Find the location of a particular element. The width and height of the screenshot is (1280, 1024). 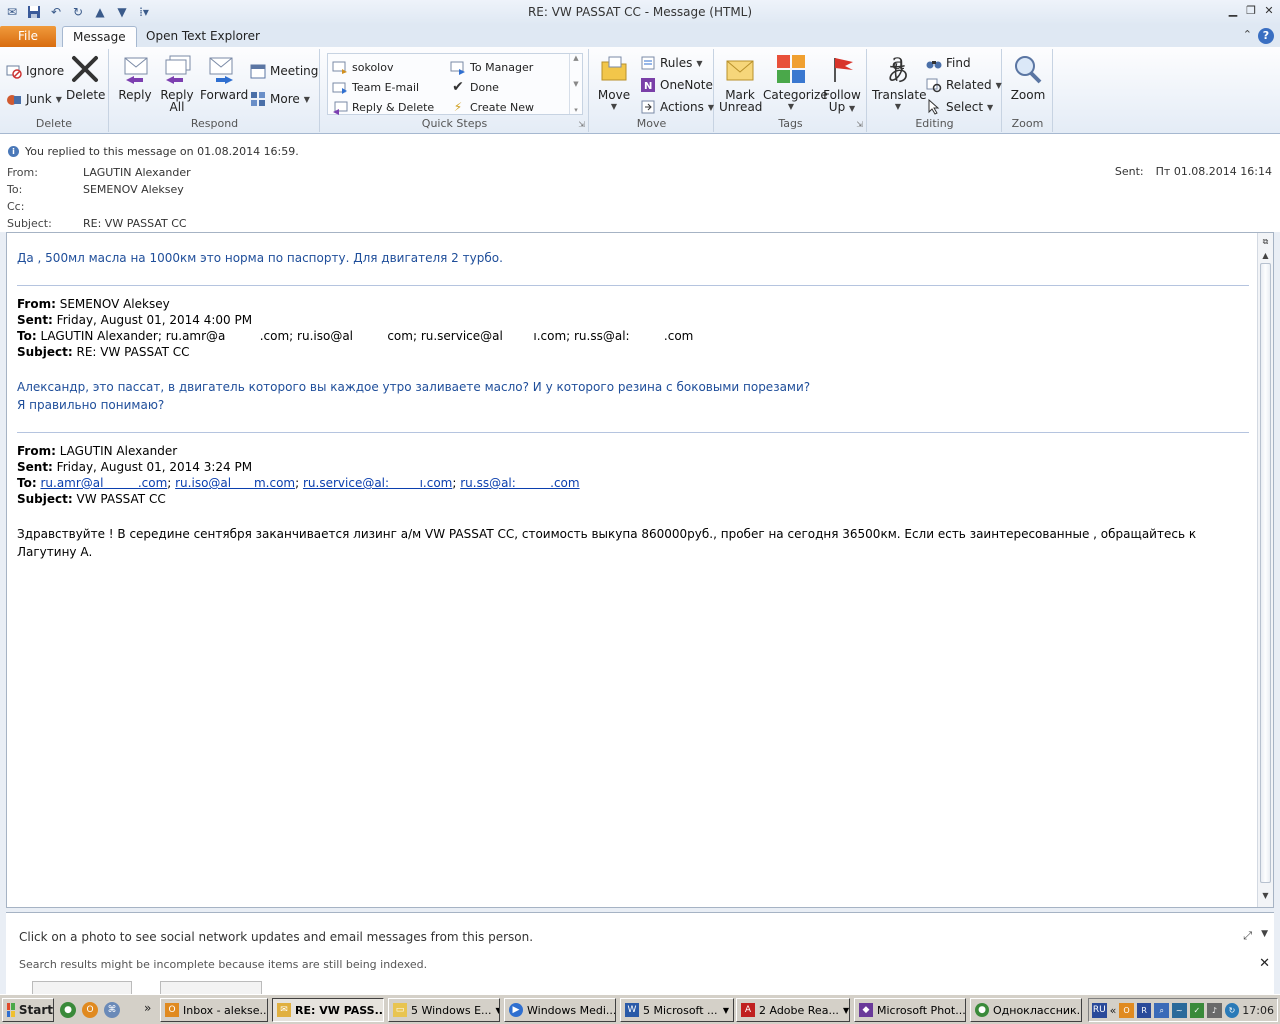

to-value: SEMENOV Aleksey is located at coordinates (133, 189).